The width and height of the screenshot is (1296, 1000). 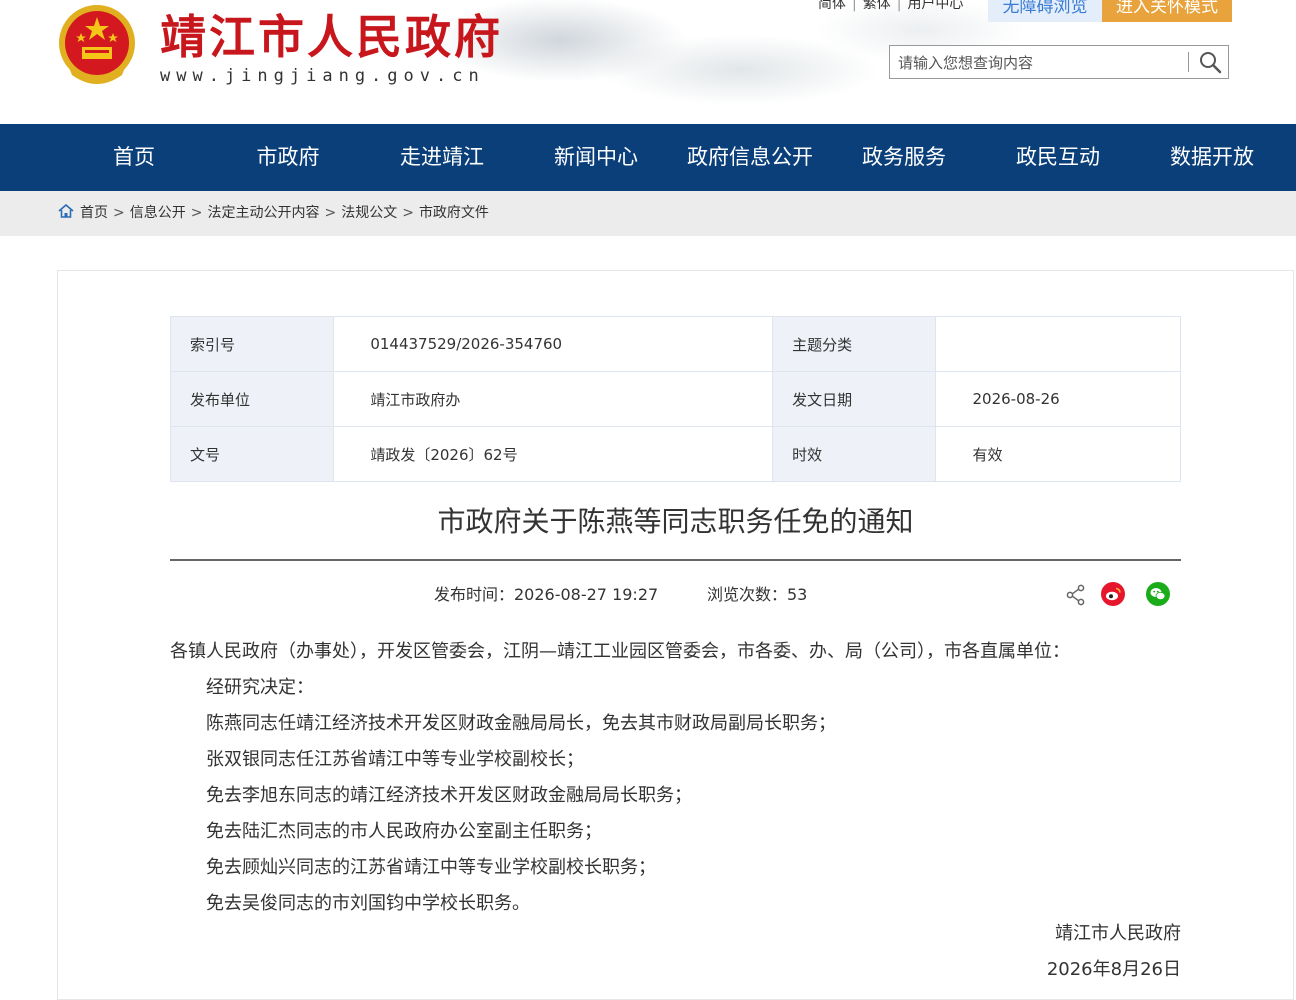 What do you see at coordinates (546, 594) in the screenshot?
I see `publish-time: 发布时间：2026-08-27 19:27` at bounding box center [546, 594].